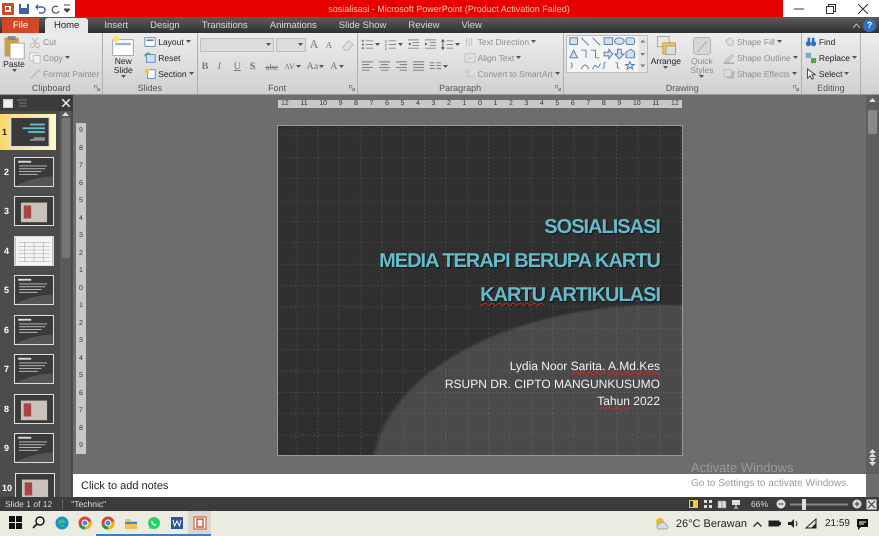  What do you see at coordinates (862, 524) in the screenshot?
I see `notification-icon` at bounding box center [862, 524].